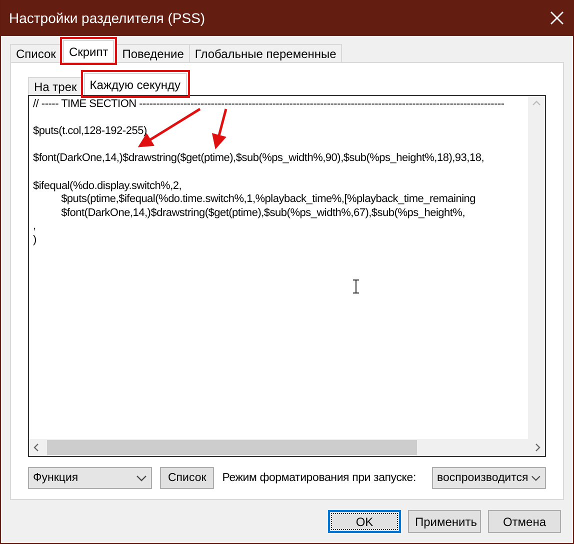 The image size is (574, 544). I want to click on dialog-button: OK, so click(364, 521).